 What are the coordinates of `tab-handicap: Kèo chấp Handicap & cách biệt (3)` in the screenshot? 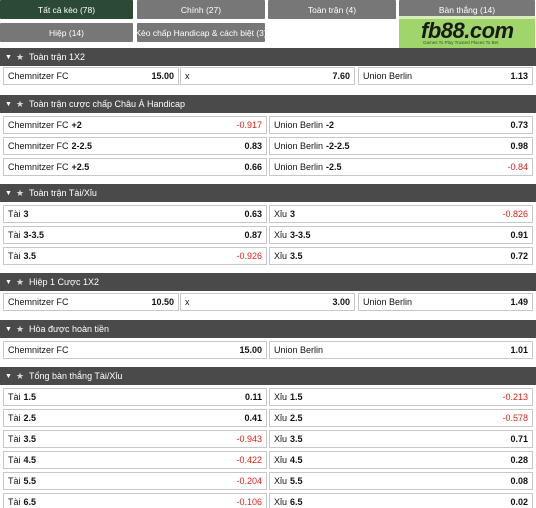 It's located at (201, 32).